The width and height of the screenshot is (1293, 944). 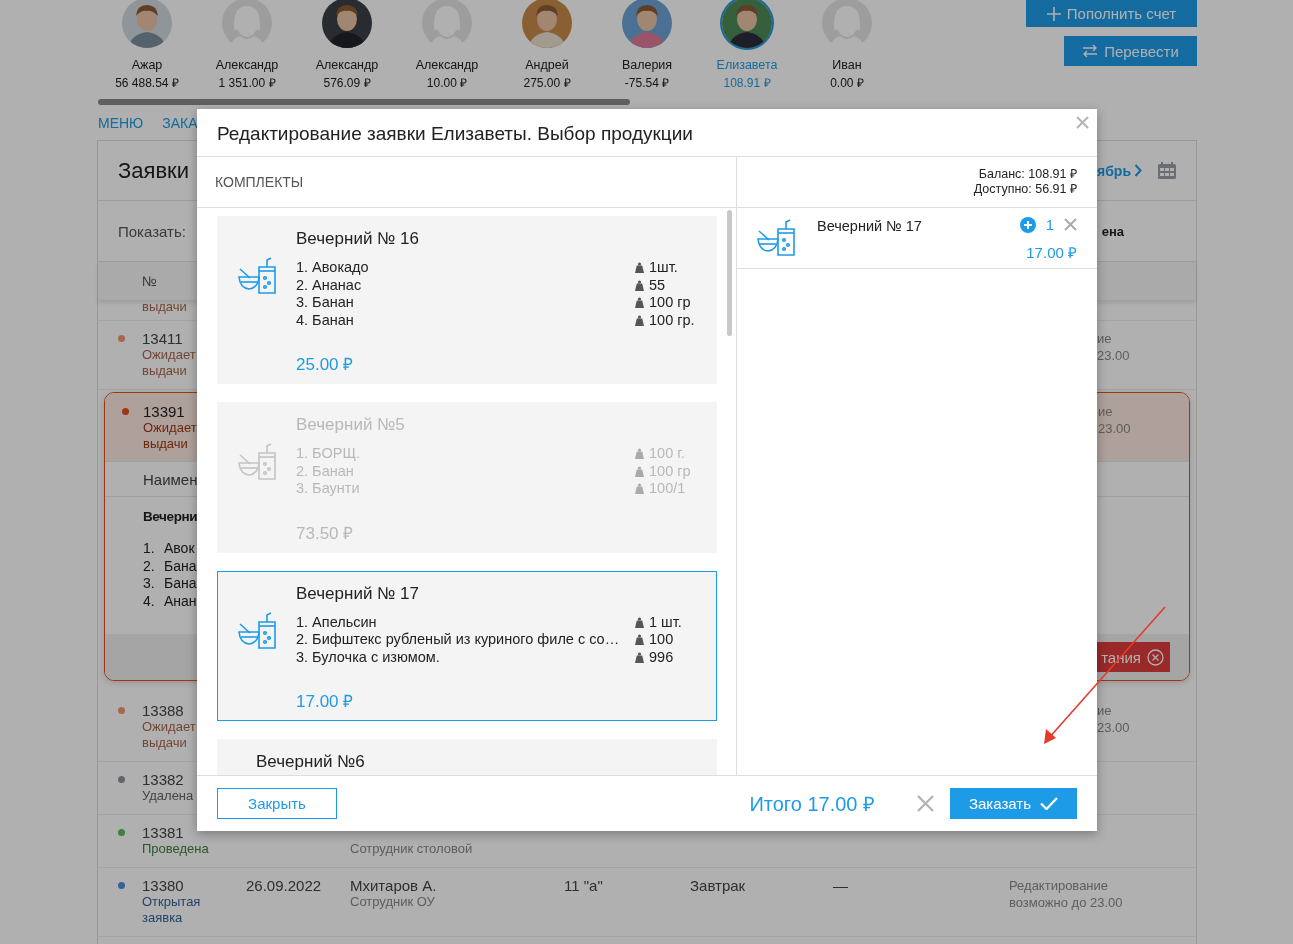 What do you see at coordinates (1025, 189) in the screenshot?
I see `available-text: Доступно: 56.91 ₽` at bounding box center [1025, 189].